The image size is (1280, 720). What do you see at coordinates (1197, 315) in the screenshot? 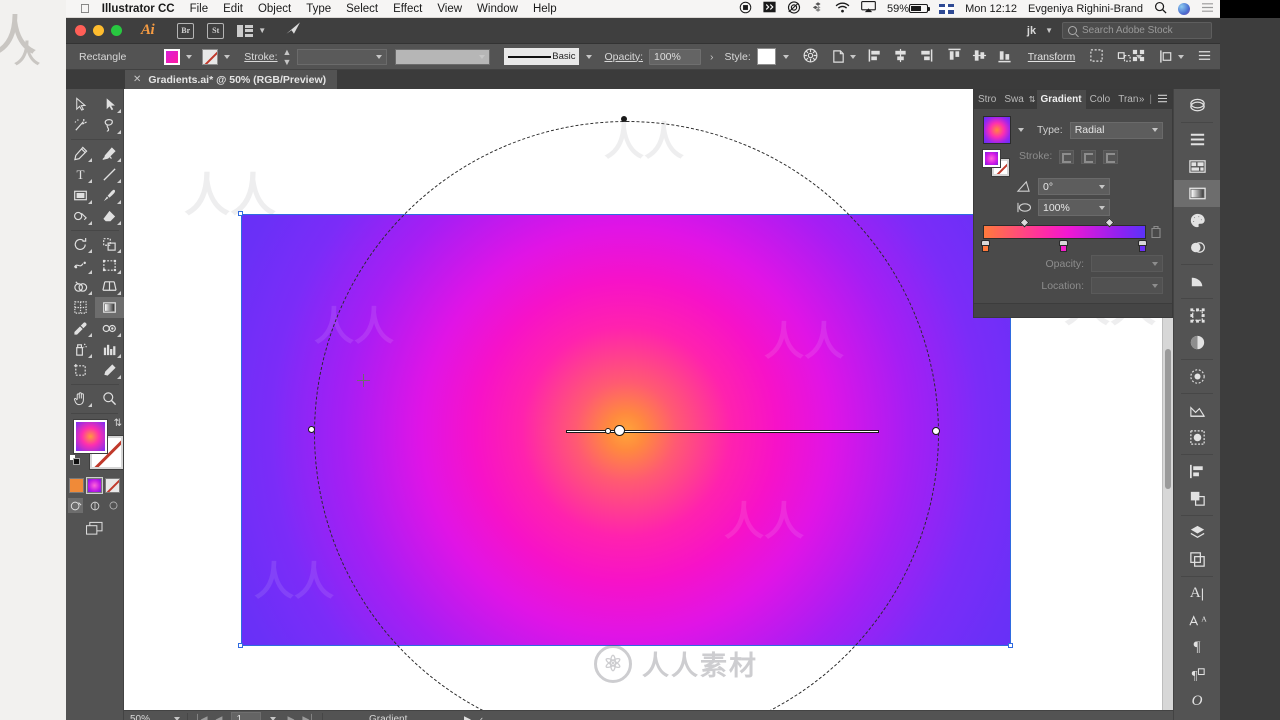
I see `dock-symbols-icon` at bounding box center [1197, 315].